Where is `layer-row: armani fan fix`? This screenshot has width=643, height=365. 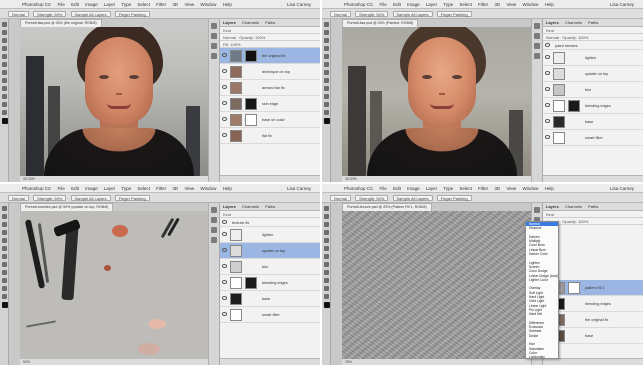
layer-row: armani fan fix is located at coordinates (270, 88).